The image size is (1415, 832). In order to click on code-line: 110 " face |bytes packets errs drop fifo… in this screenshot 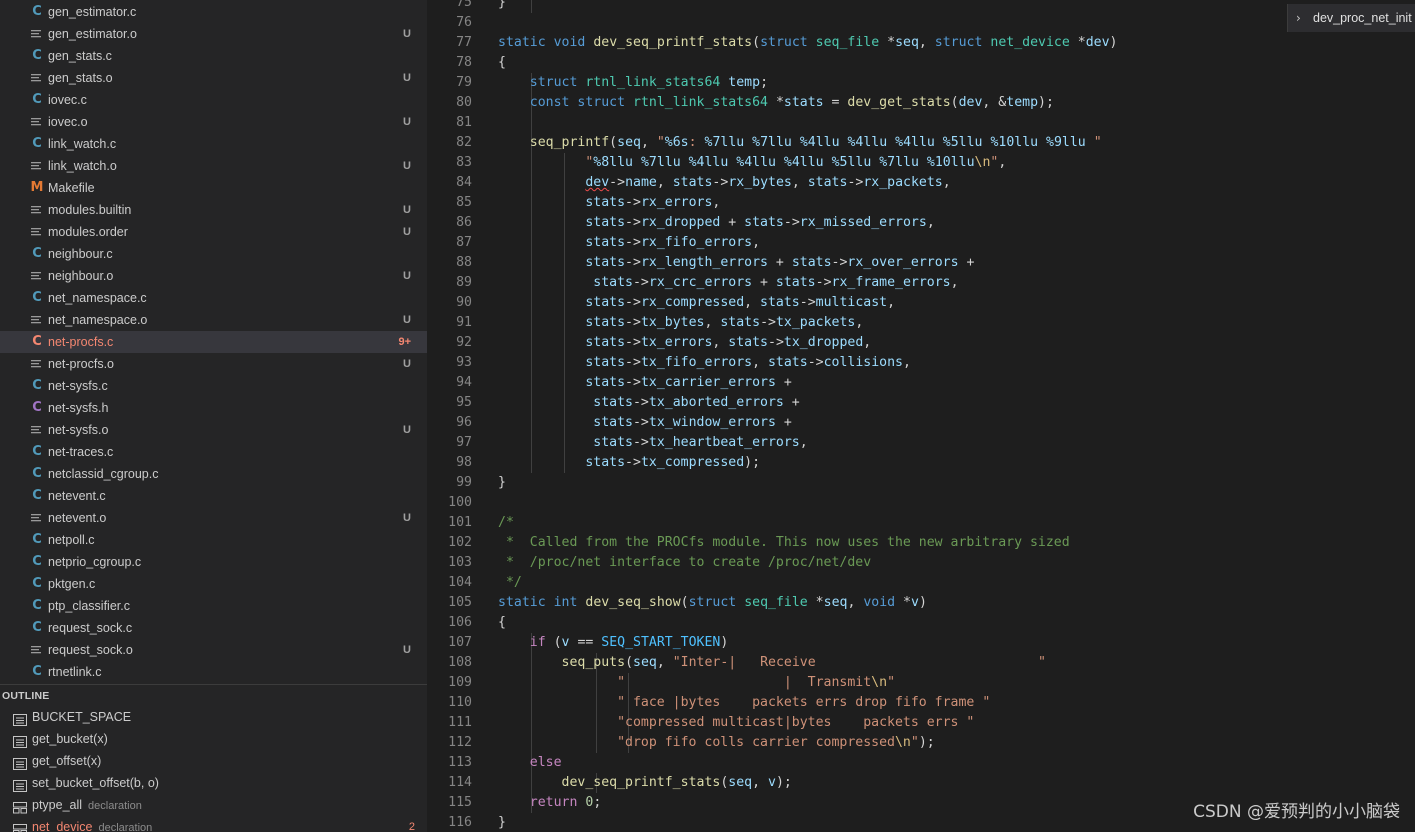, I will do `click(921, 703)`.